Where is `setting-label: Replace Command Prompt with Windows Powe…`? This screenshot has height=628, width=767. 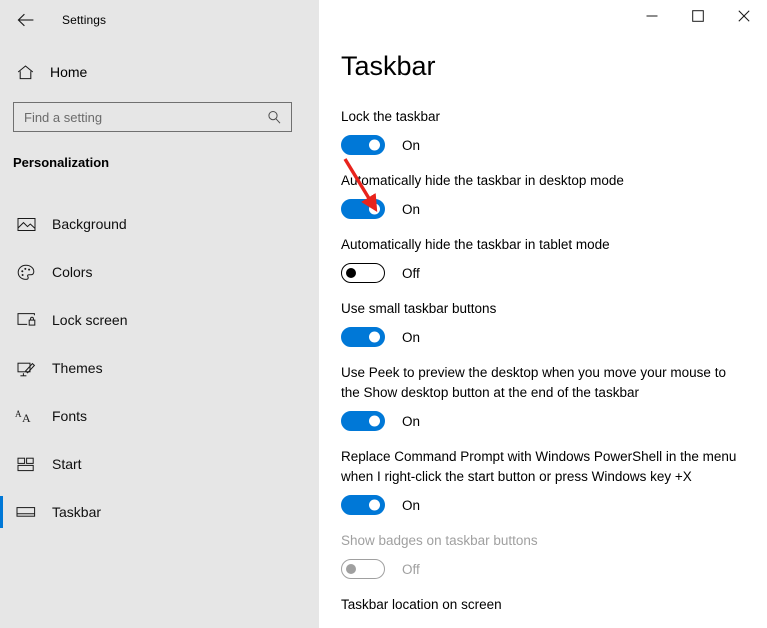 setting-label: Replace Command Prompt with Windows Powe… is located at coordinates (539, 466).